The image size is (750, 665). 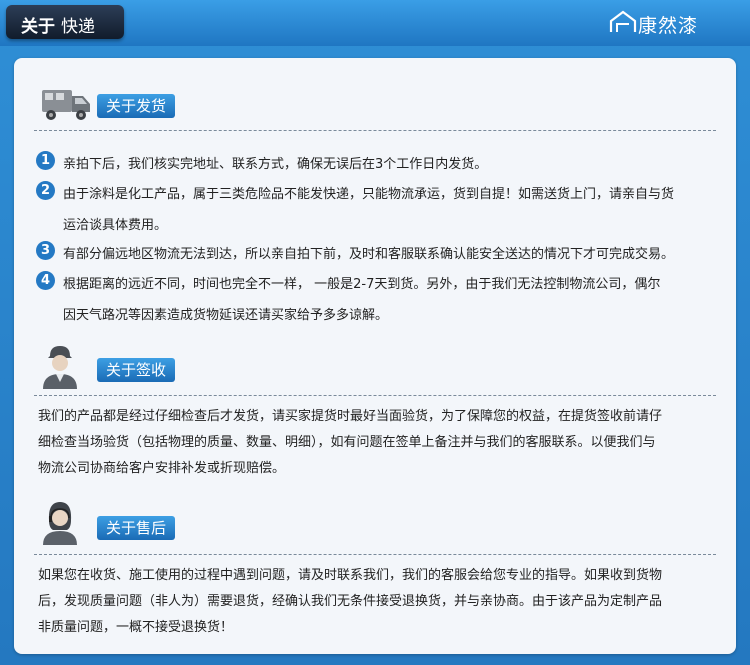 I want to click on courier-person-icon, so click(x=60, y=367).